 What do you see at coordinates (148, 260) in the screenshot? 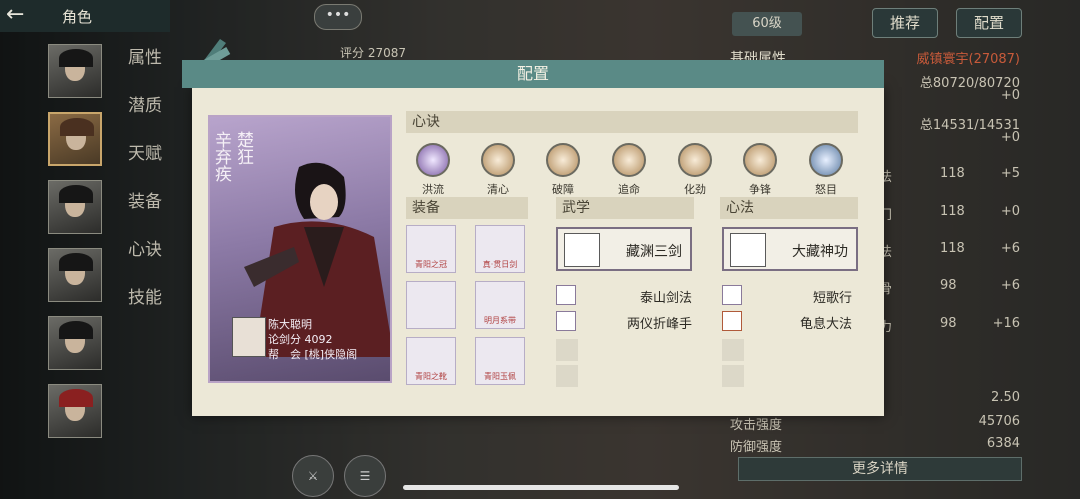
I see `nav-xinjue: 心诀` at bounding box center [148, 260].